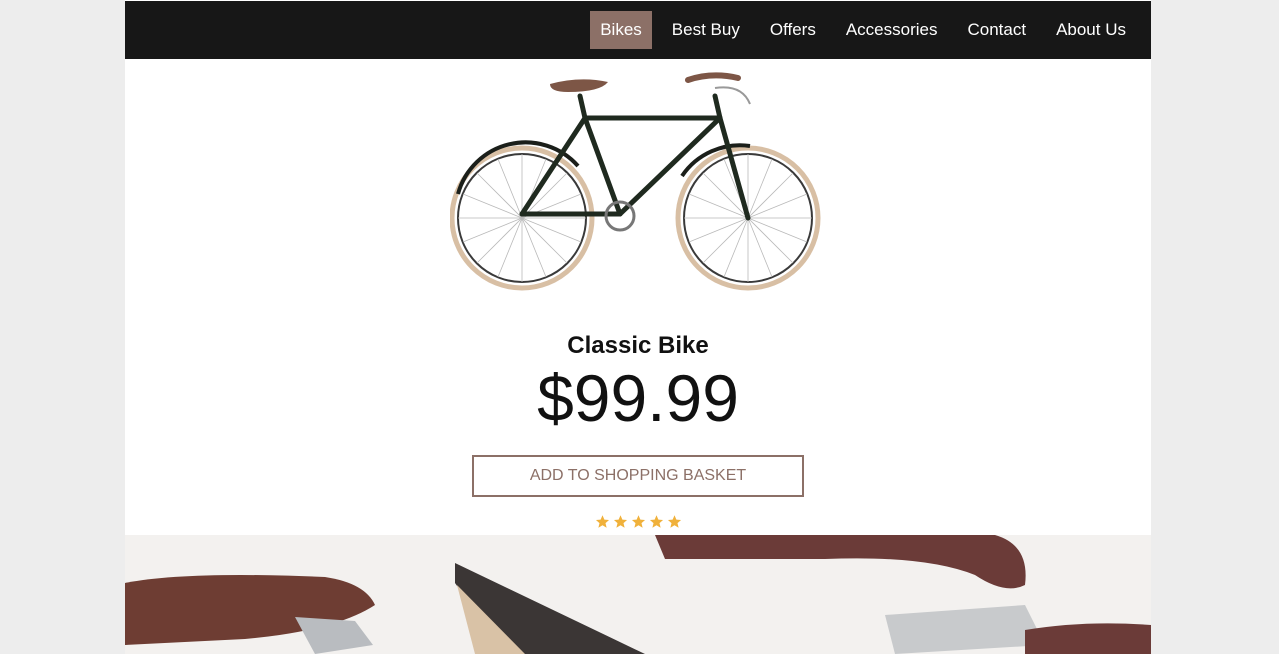  I want to click on bicycle-image, so click(635, 181).